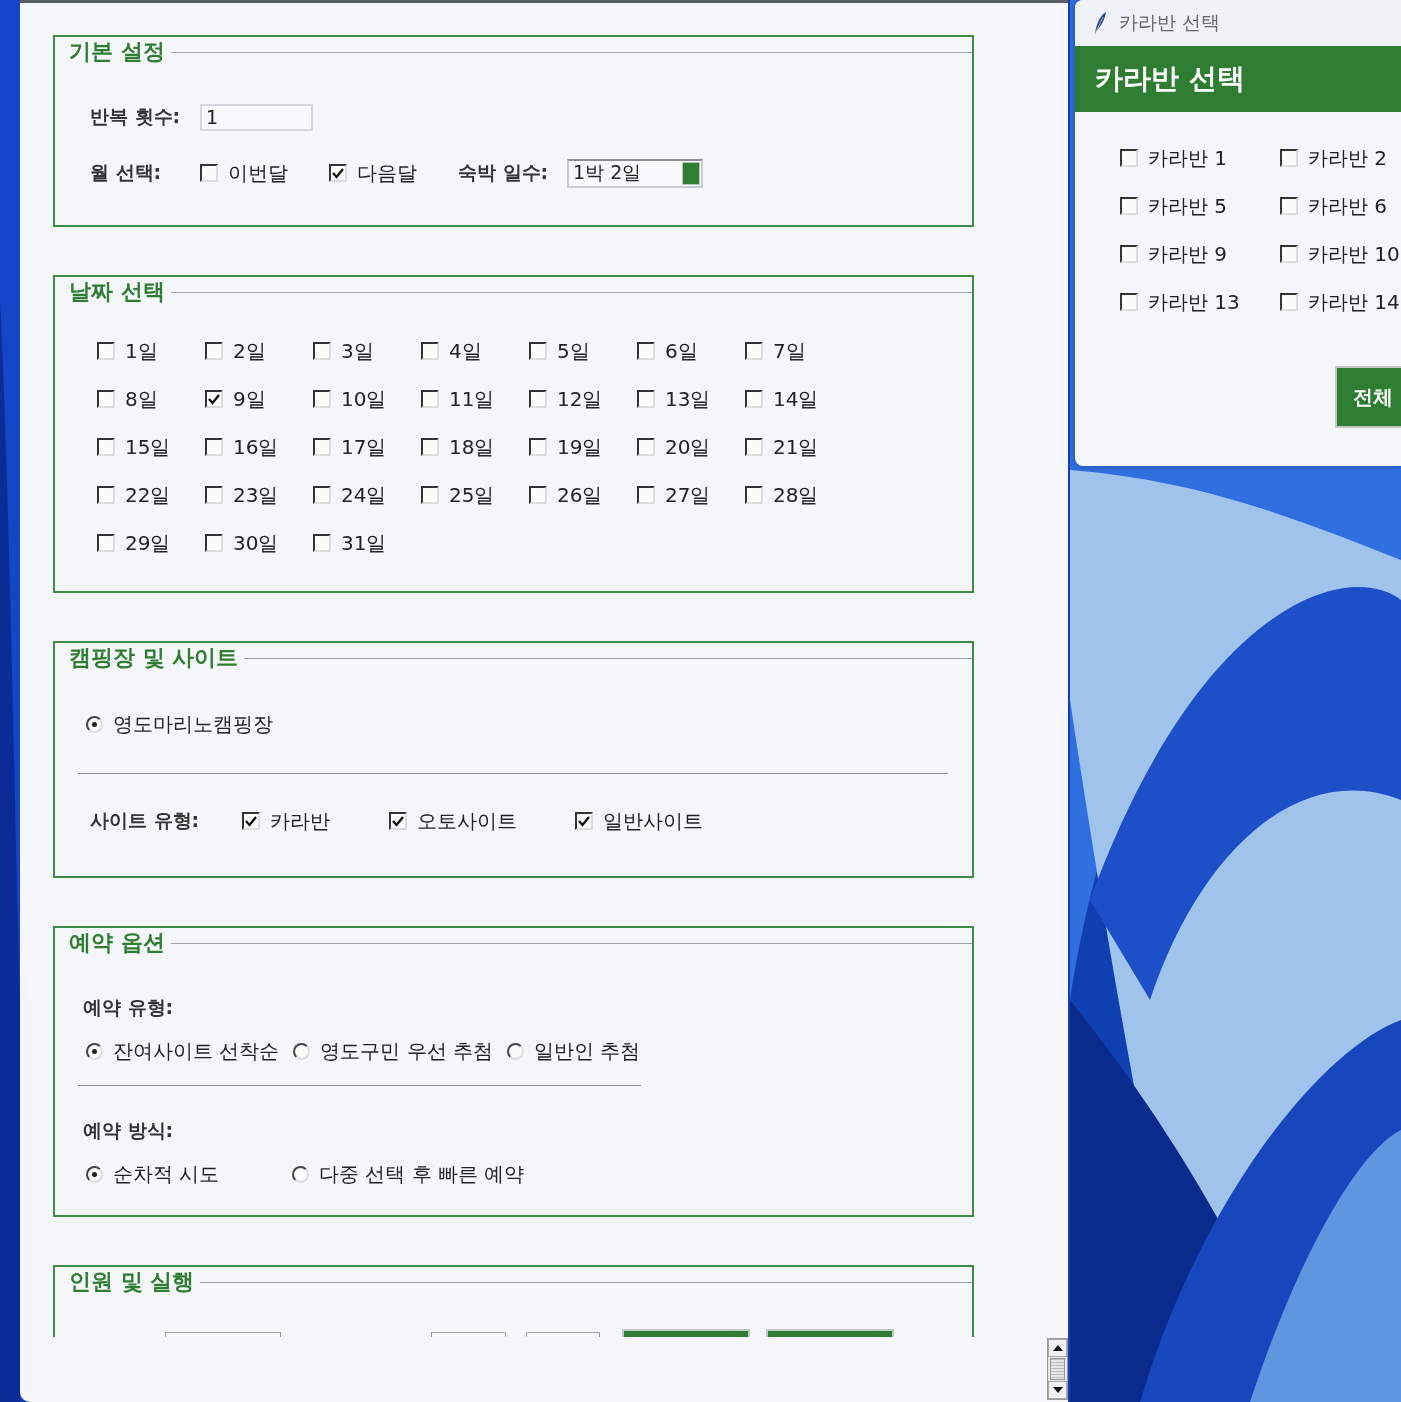 The height and width of the screenshot is (1402, 1401). Describe the element at coordinates (1188, 158) in the screenshot. I see `option-label: 카라반 1` at that location.